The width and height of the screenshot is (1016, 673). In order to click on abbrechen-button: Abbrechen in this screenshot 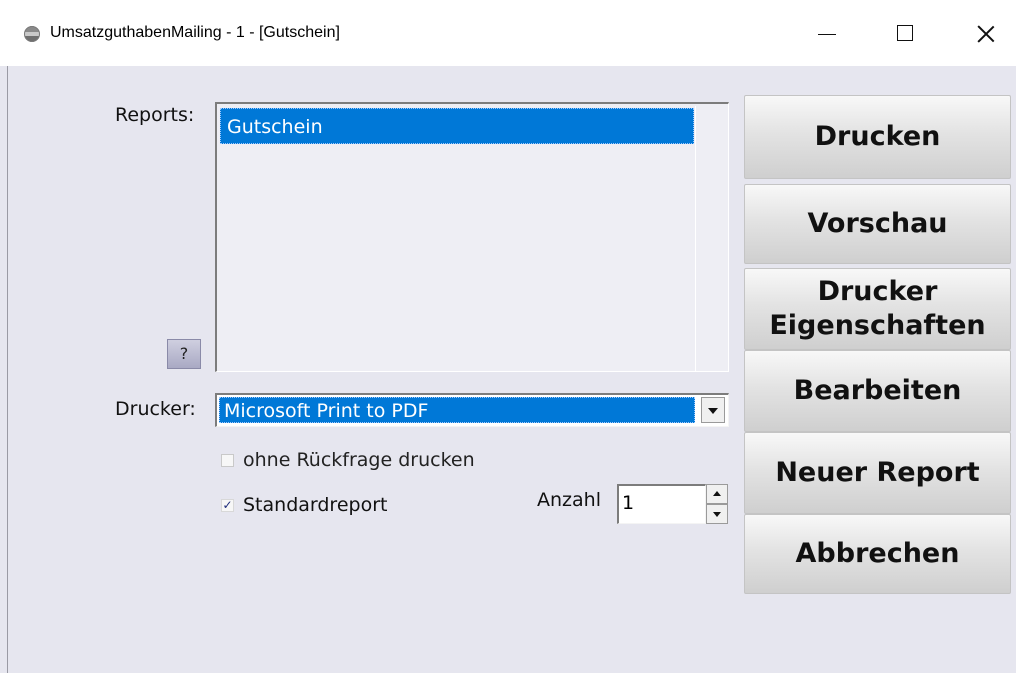, I will do `click(877, 554)`.